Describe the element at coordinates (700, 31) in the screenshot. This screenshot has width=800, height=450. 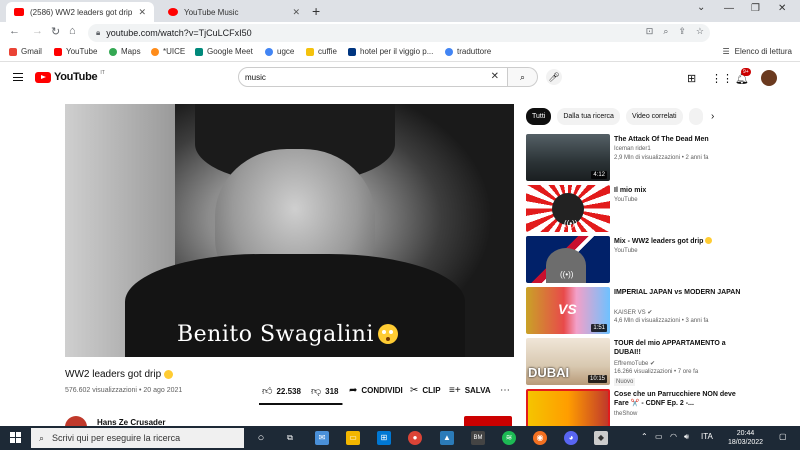
I see `bookmark-star-icon: ☆` at that location.